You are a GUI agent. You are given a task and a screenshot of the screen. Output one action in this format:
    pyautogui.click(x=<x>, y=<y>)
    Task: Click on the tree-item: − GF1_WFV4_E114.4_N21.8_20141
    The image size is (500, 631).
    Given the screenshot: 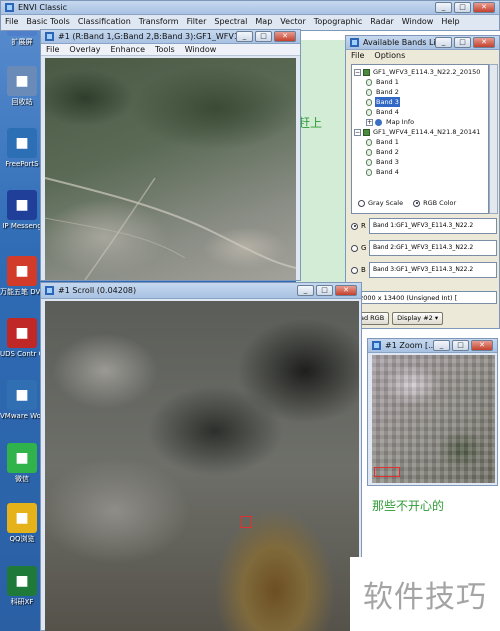 What is the action you would take?
    pyautogui.click(x=417, y=132)
    